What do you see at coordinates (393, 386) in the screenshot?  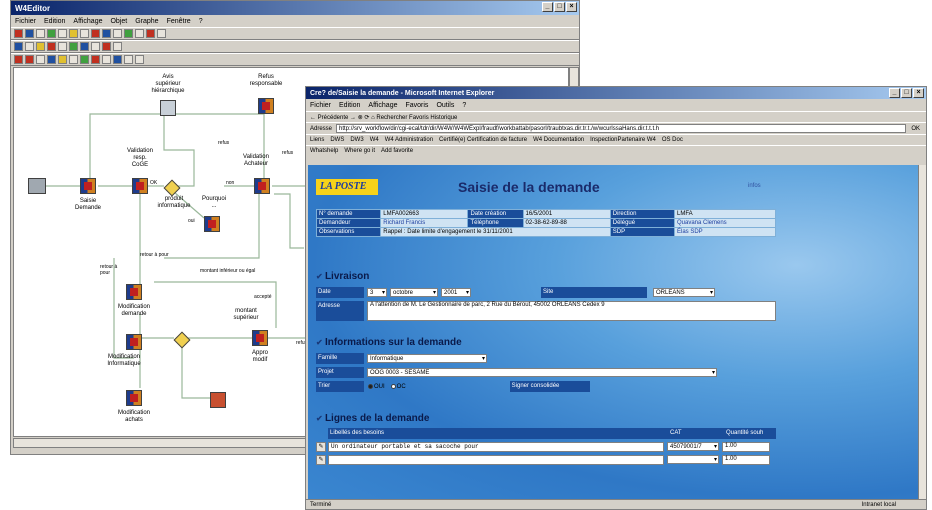 I see `radio-oc` at bounding box center [393, 386].